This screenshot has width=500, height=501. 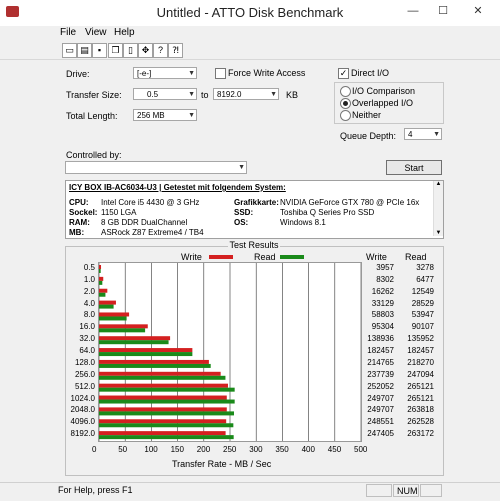 I want to click on menu-view: View, so click(x=96, y=32).